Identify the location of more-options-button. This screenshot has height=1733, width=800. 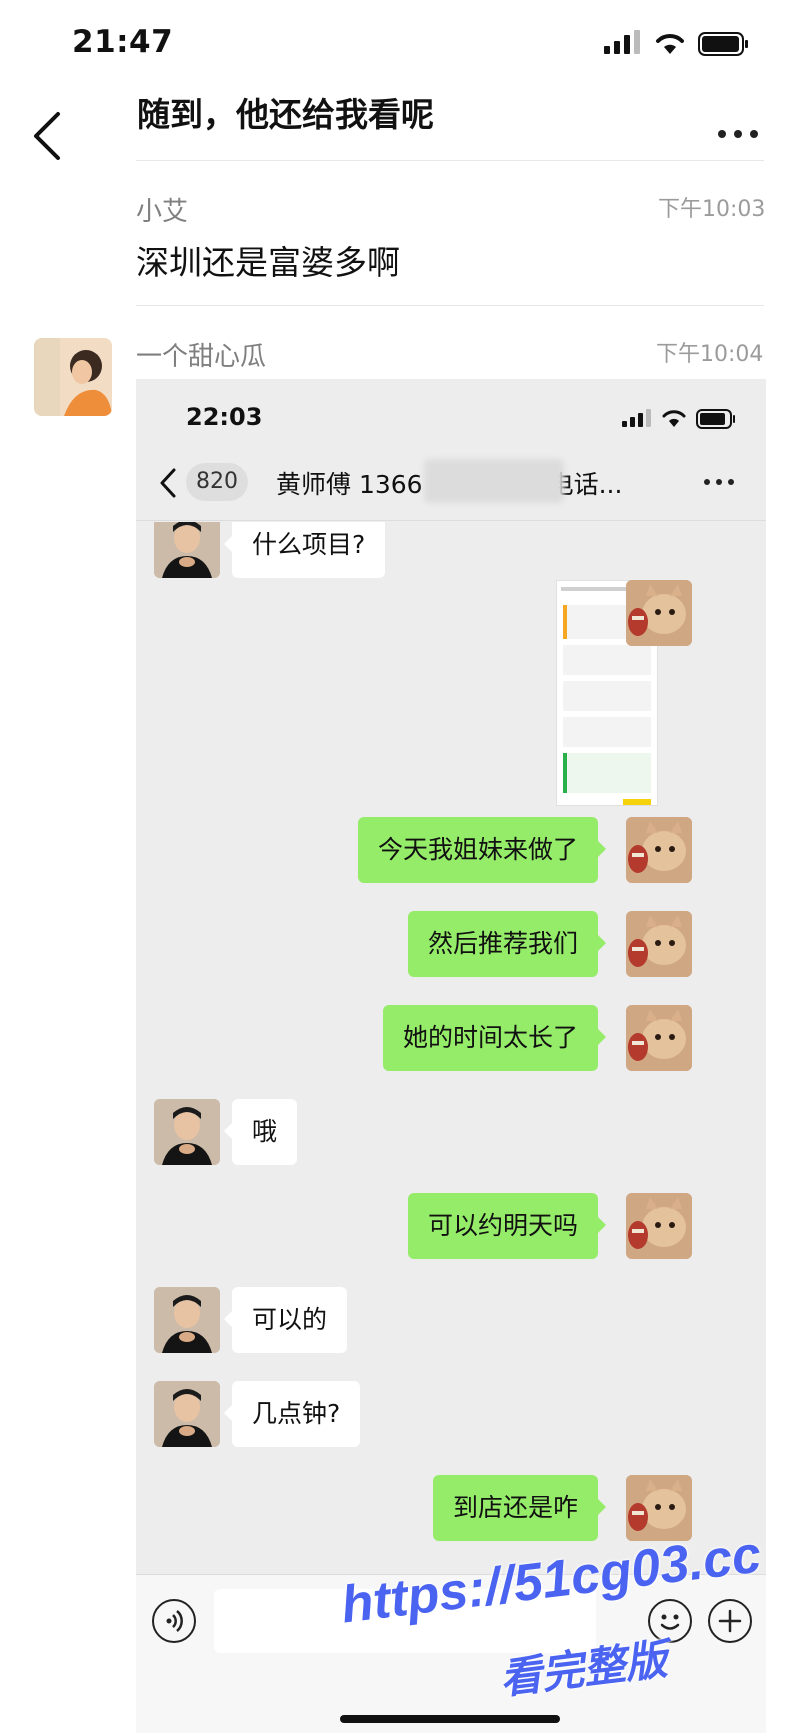
(738, 134).